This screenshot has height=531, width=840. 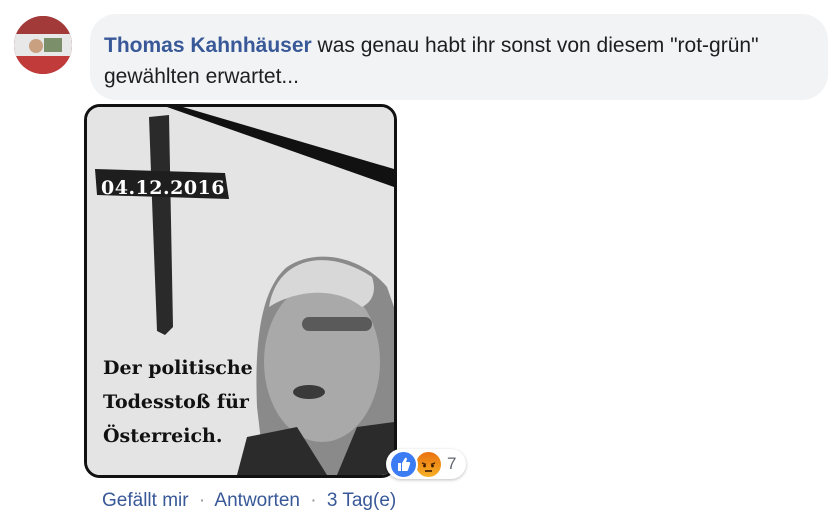 I want to click on comment-actions: Gefällt mir · Antworten · 3 Tag(e), so click(x=249, y=501).